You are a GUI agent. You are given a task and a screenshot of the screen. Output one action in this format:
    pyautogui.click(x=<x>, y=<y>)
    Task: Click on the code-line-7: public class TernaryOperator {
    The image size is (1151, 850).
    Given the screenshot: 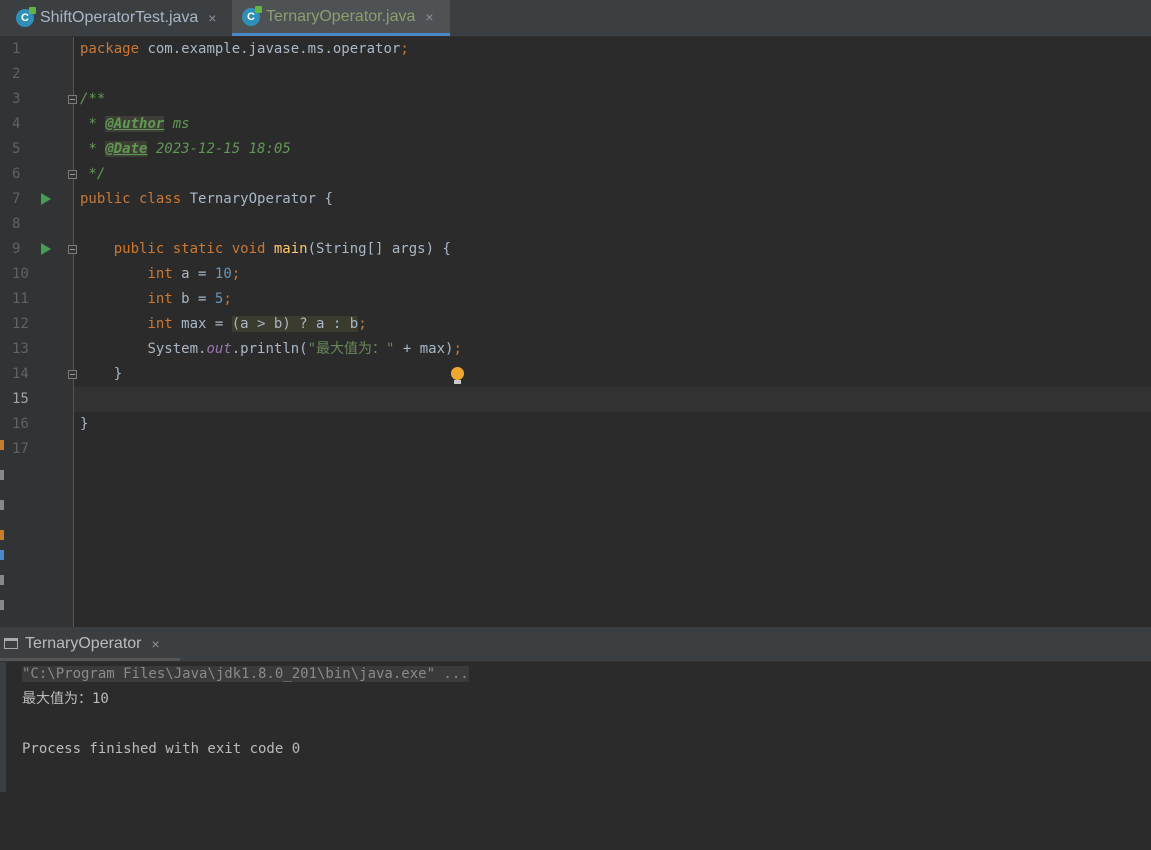 What is the action you would take?
    pyautogui.click(x=206, y=199)
    